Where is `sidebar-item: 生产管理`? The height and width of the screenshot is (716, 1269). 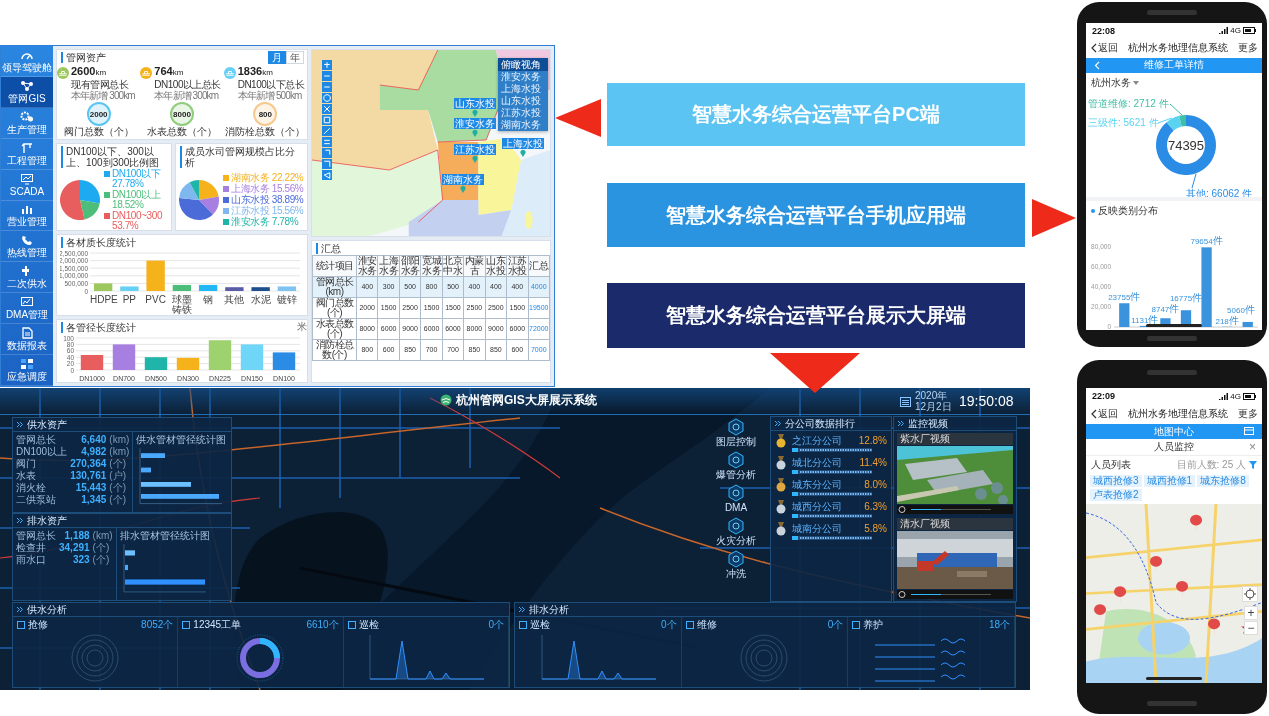 sidebar-item: 生产管理 is located at coordinates (27, 123).